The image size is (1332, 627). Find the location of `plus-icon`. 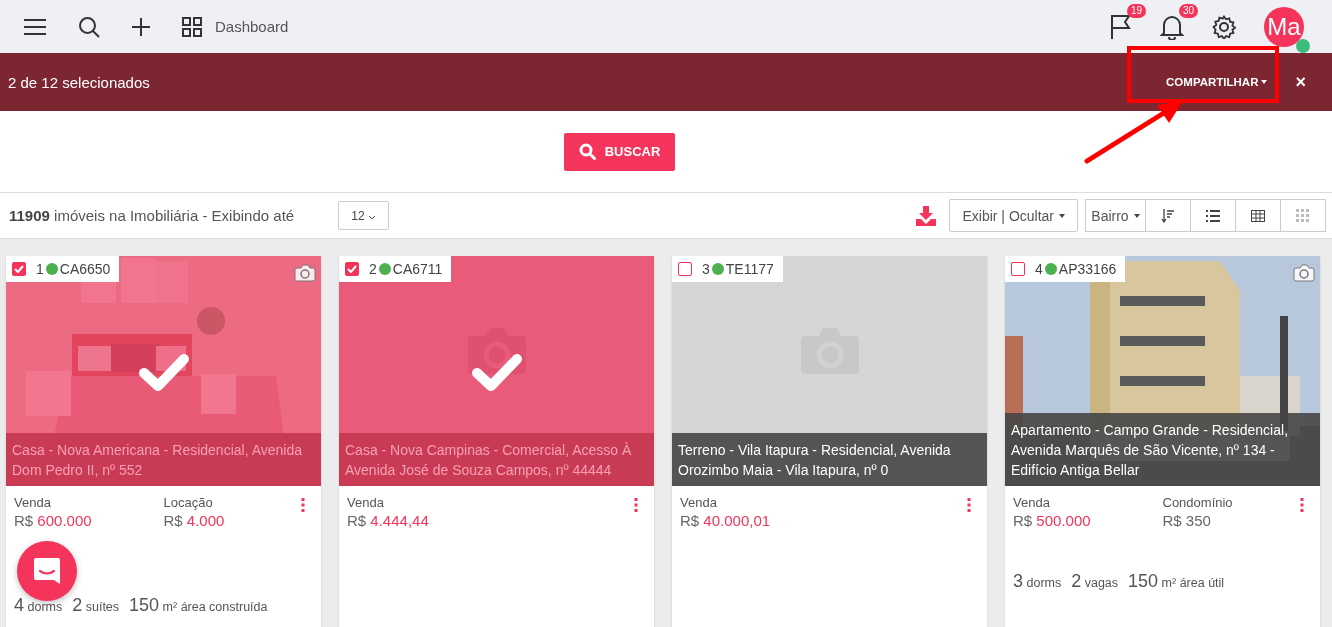

plus-icon is located at coordinates (141, 26).